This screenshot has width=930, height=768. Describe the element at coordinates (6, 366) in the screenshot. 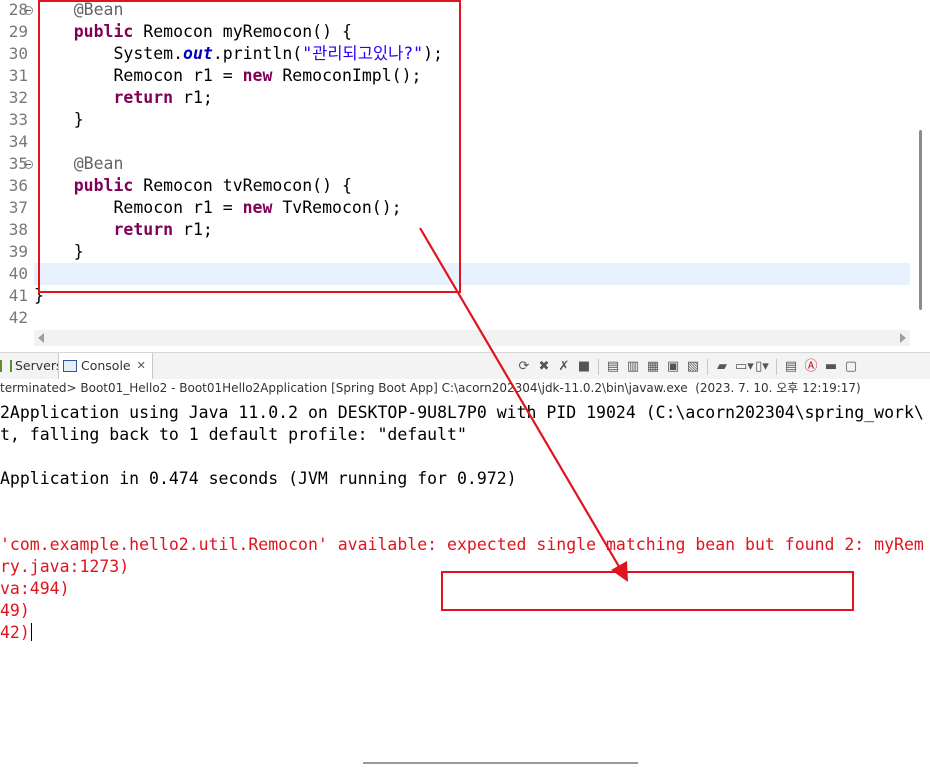

I see `servers-icon` at that location.